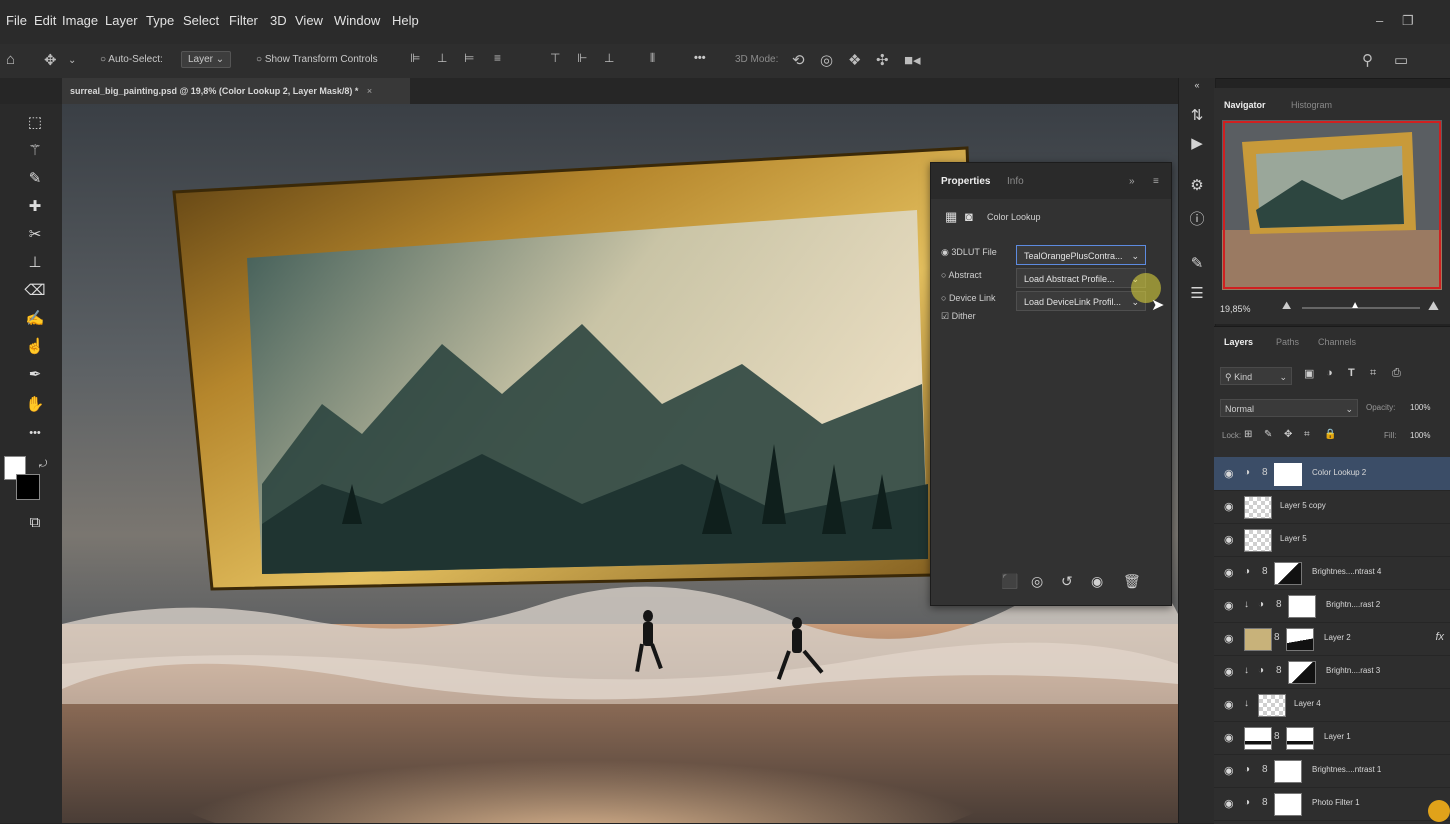 The height and width of the screenshot is (824, 1450). I want to click on layer-row: ◉ ↓ Layer 4, so click(1332, 705).